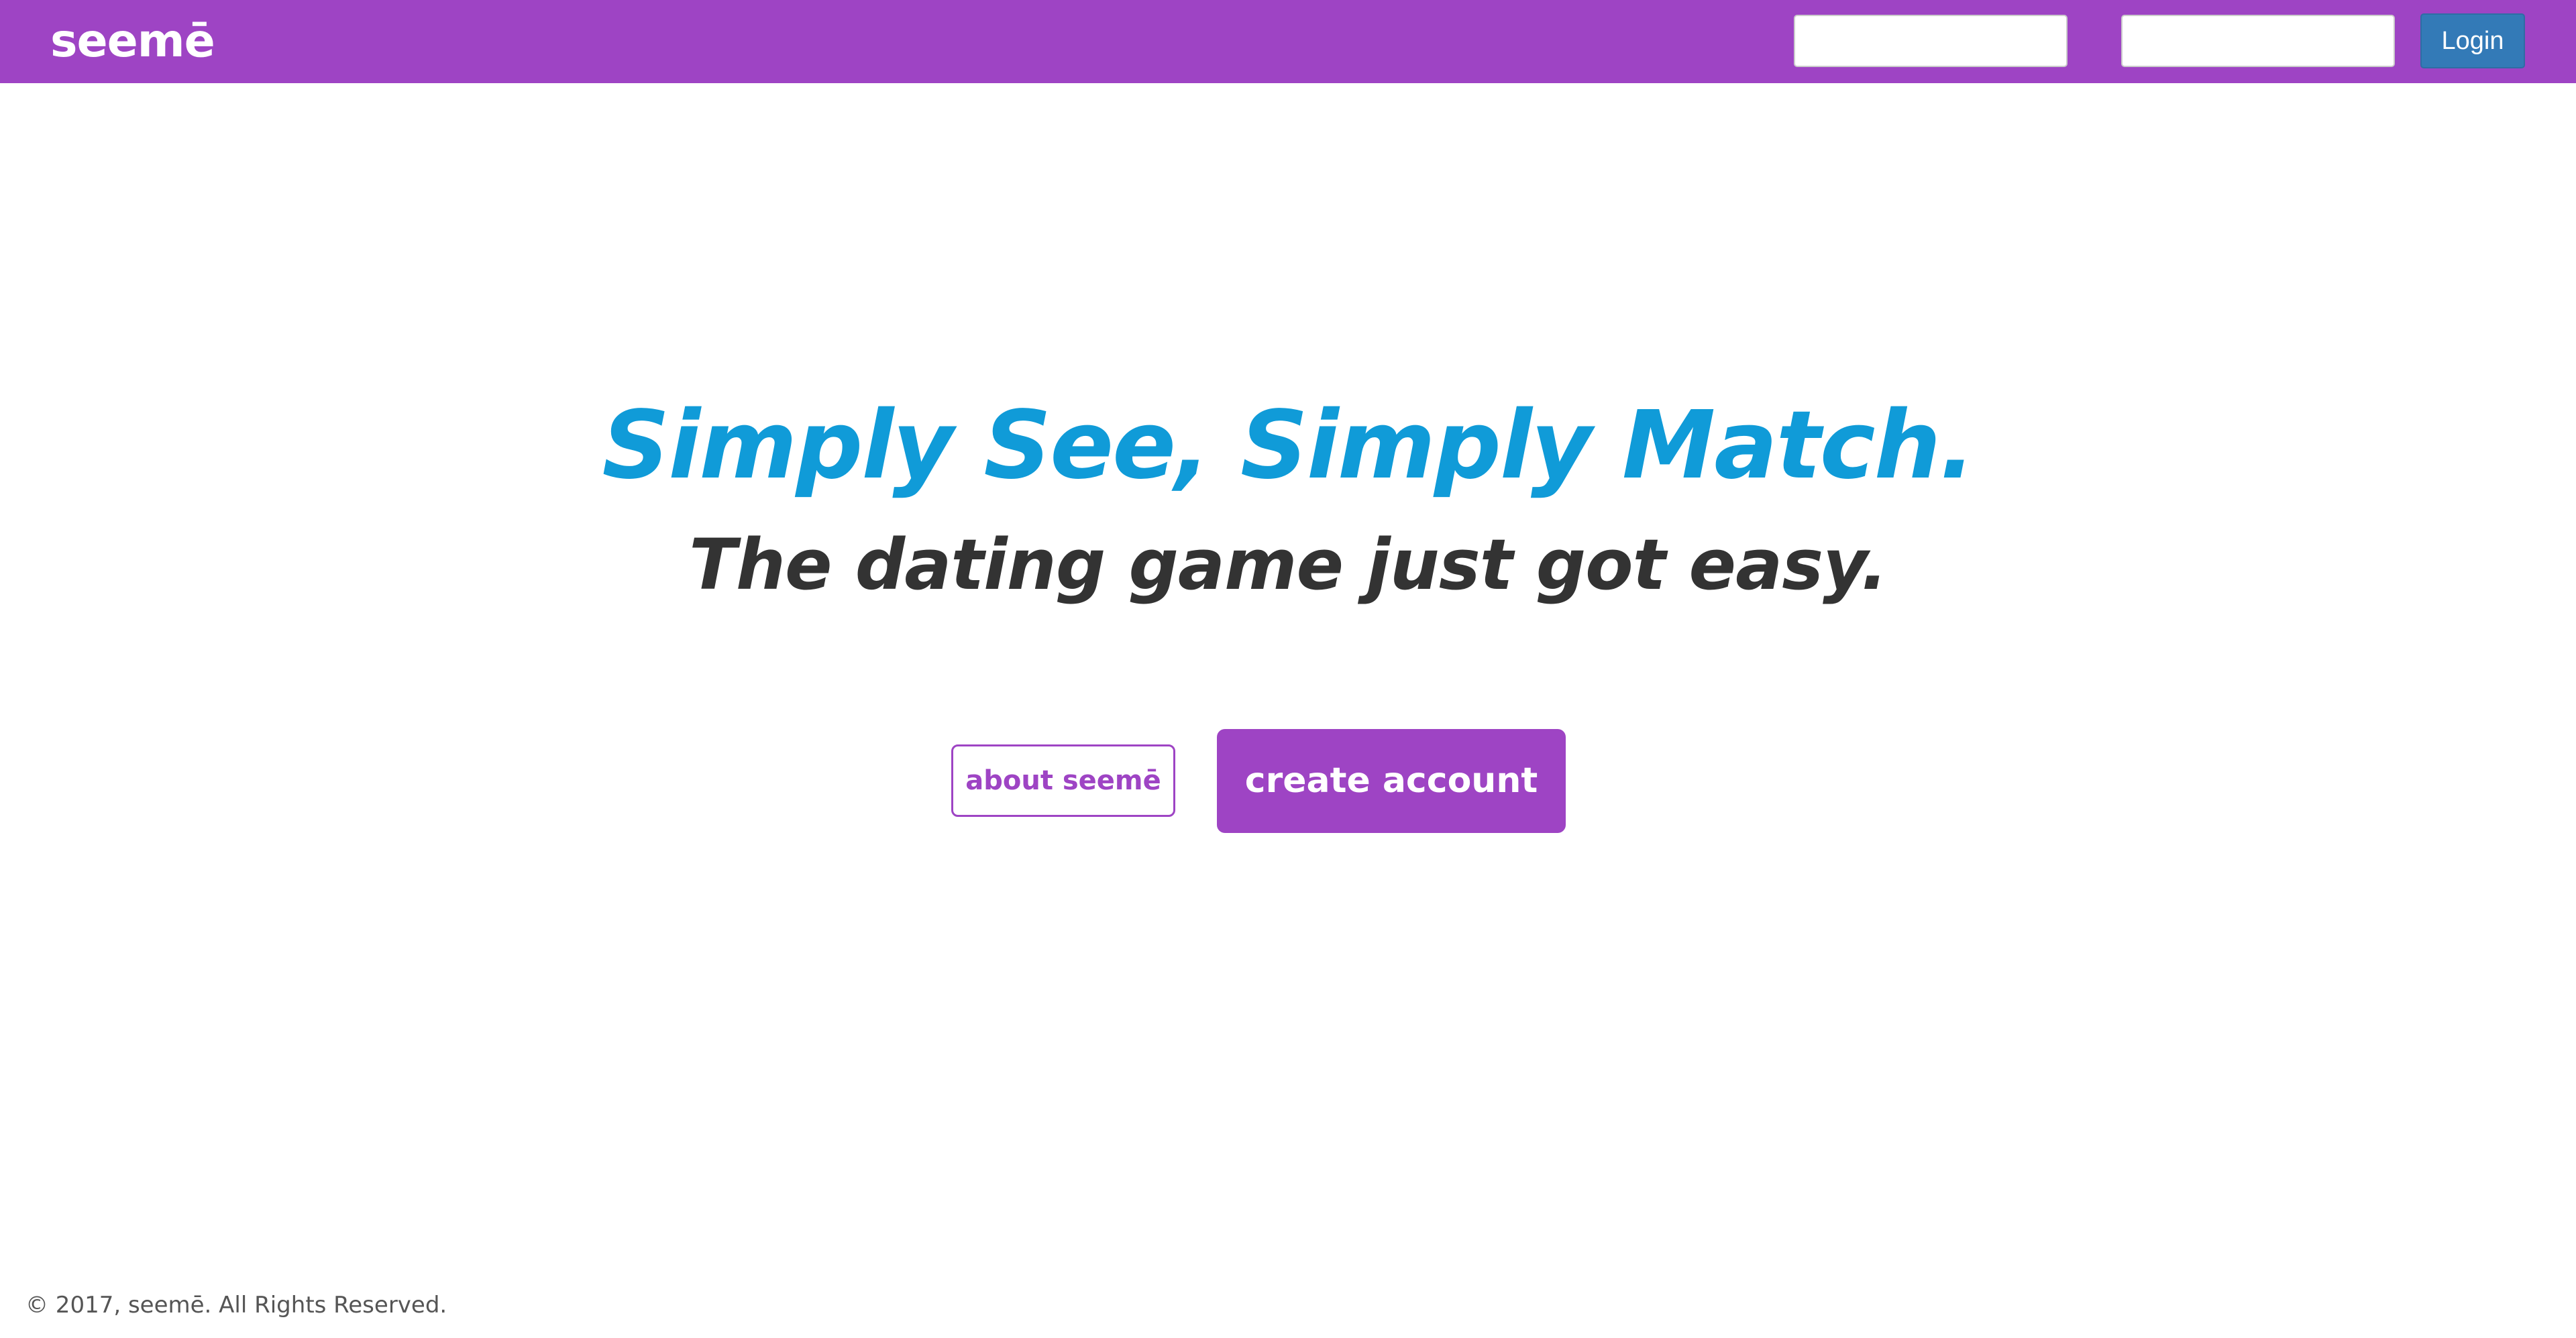 The image size is (2576, 1338). What do you see at coordinates (2472, 40) in the screenshot?
I see `login-button: Login` at bounding box center [2472, 40].